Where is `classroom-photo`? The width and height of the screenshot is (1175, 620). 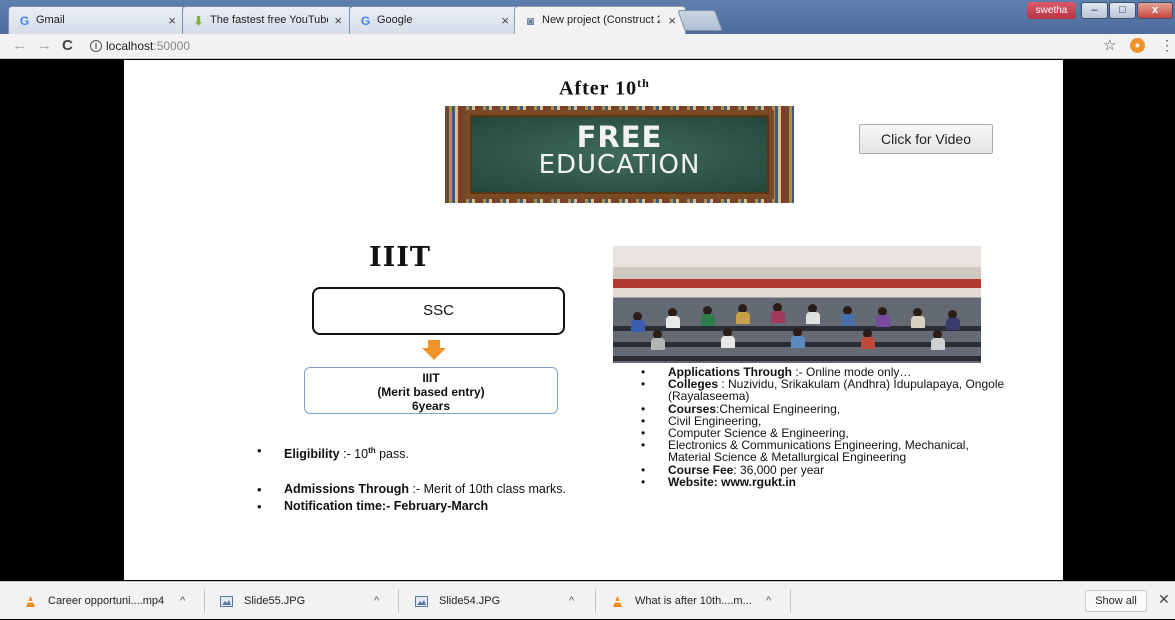
classroom-photo is located at coordinates (797, 304).